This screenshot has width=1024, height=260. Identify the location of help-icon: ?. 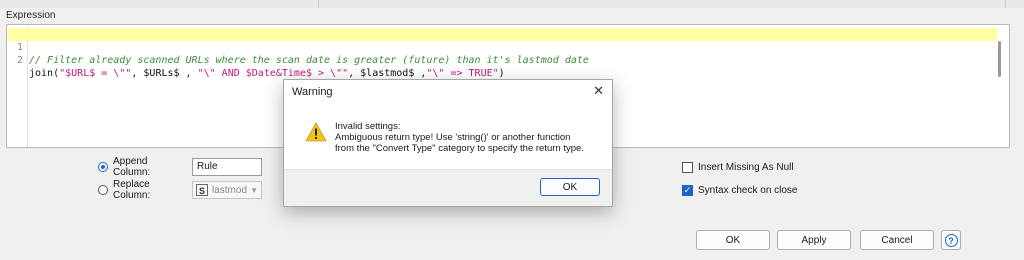
(951, 240).